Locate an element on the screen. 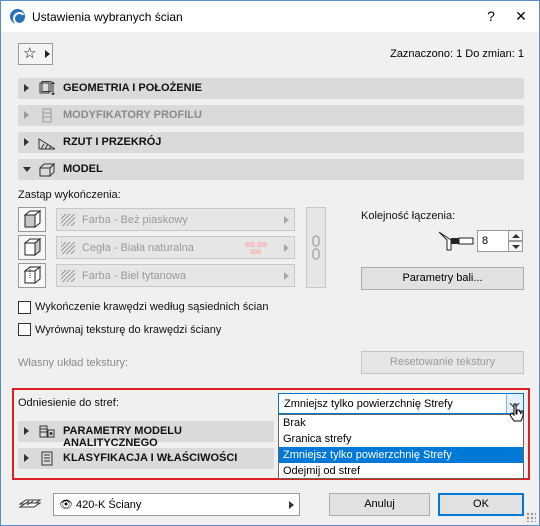 This screenshot has height=526, width=540. title-bar: Ustawienia wybranych ścian ? ✕ is located at coordinates (270, 16).